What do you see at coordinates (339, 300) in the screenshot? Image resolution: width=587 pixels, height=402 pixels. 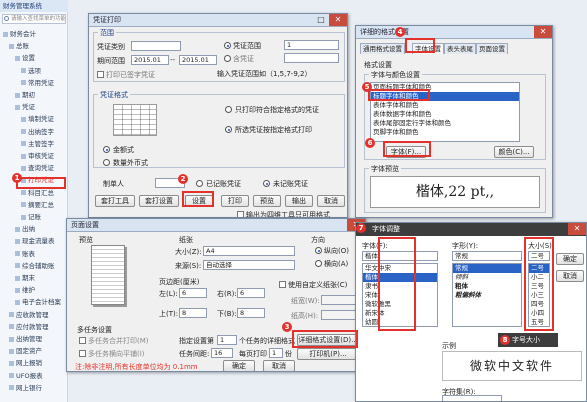 I see `paper-width-input` at bounding box center [339, 300].